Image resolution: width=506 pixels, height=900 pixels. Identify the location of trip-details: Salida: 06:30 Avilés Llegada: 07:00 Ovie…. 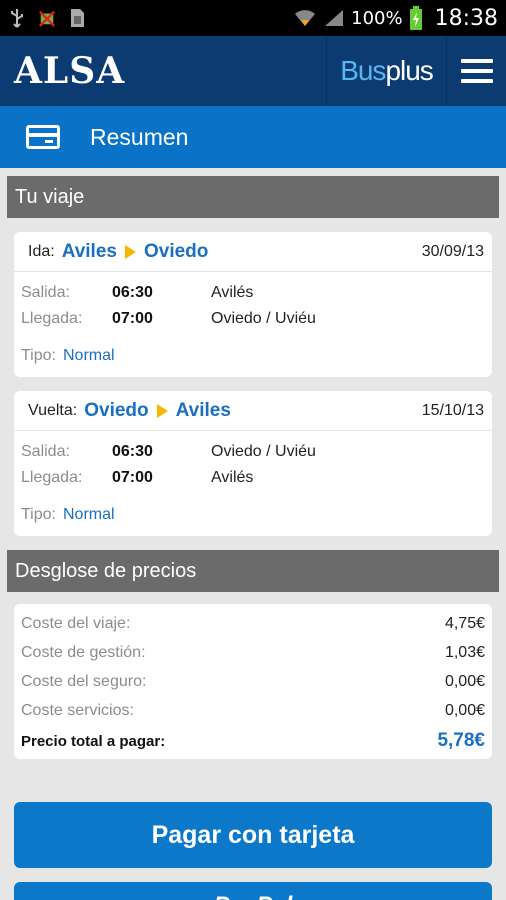
(253, 324).